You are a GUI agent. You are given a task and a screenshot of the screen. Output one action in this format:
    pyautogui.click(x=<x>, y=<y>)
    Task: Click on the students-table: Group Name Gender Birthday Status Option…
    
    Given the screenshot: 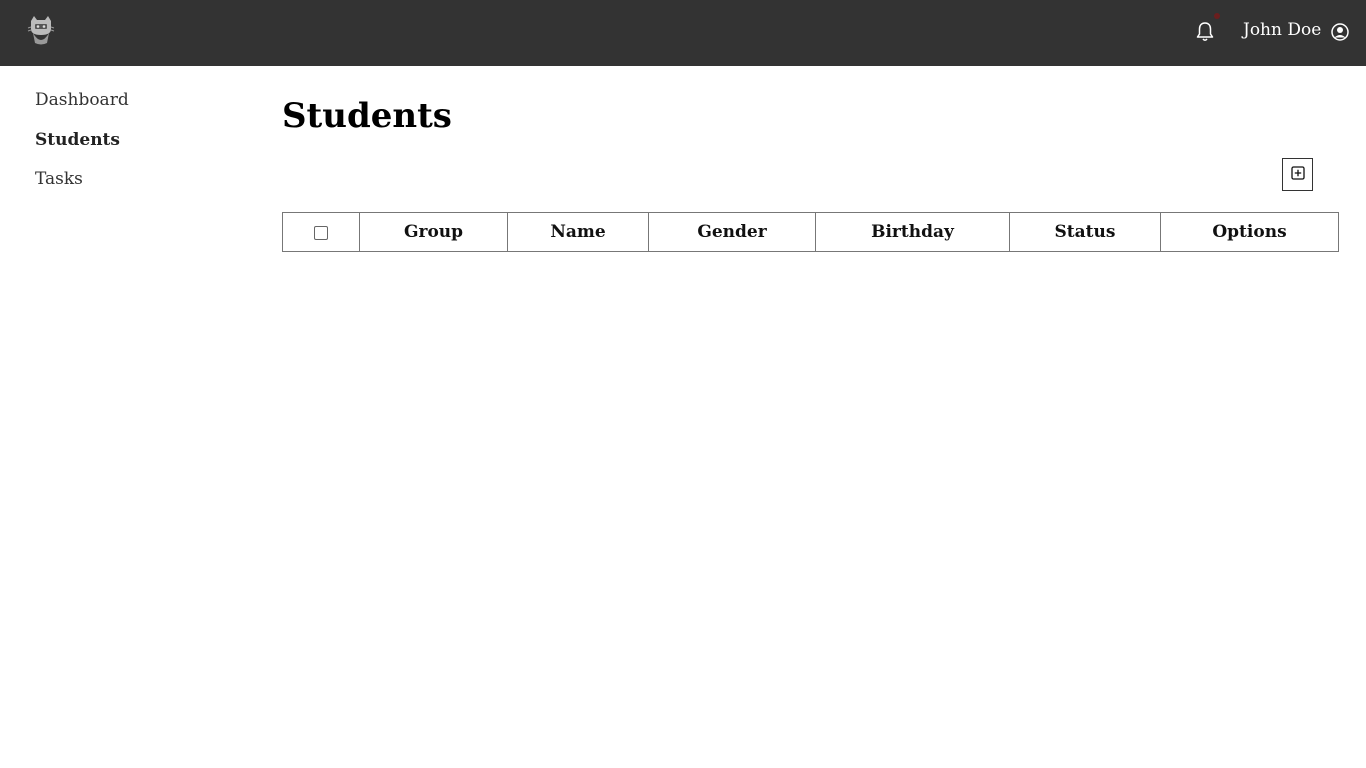 What is the action you would take?
    pyautogui.click(x=810, y=232)
    